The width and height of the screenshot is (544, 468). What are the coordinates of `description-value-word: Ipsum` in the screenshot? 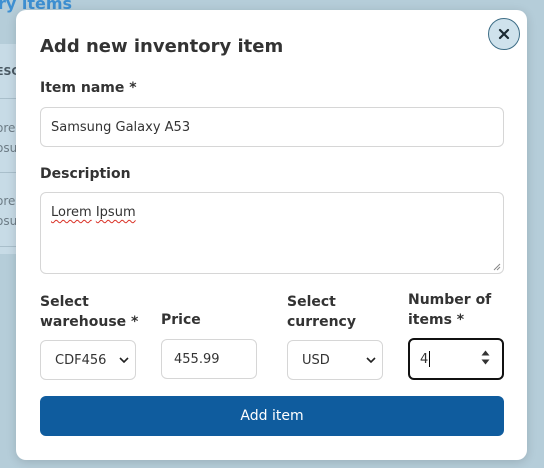 It's located at (115, 212).